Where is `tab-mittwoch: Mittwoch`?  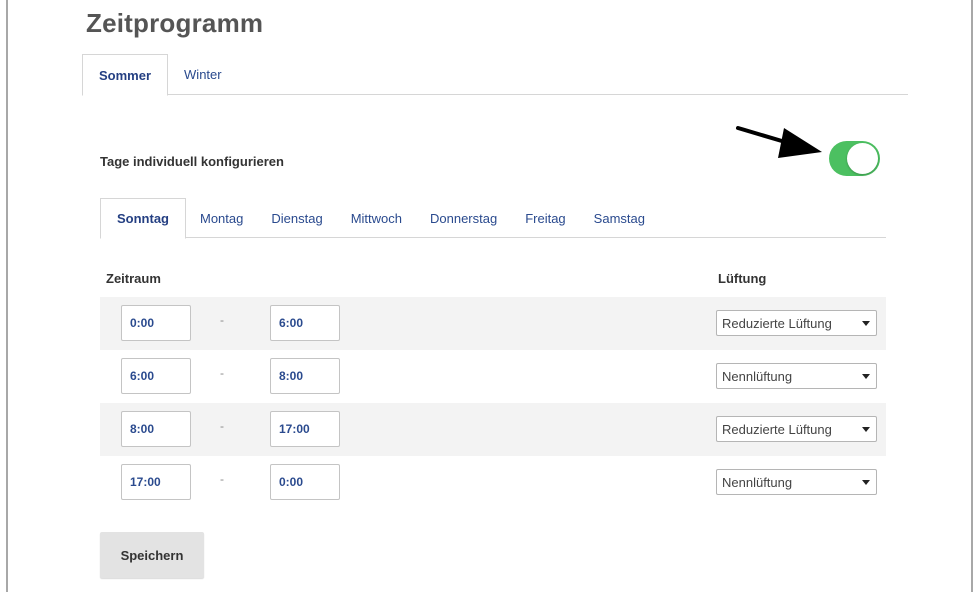 tab-mittwoch: Mittwoch is located at coordinates (376, 218).